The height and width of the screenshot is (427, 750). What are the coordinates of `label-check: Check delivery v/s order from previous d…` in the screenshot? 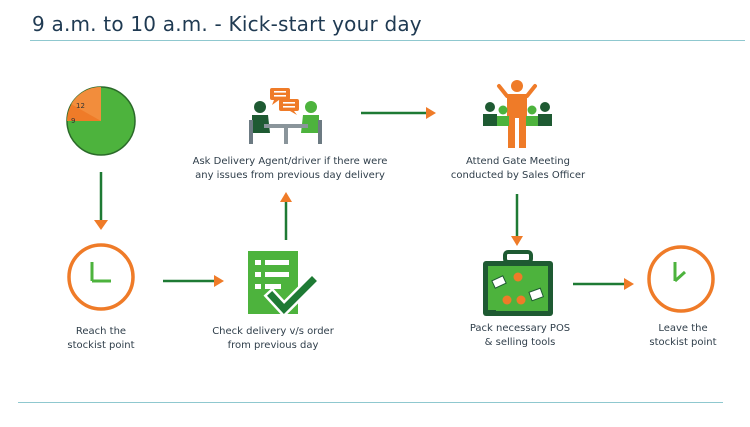 It's located at (273, 339).